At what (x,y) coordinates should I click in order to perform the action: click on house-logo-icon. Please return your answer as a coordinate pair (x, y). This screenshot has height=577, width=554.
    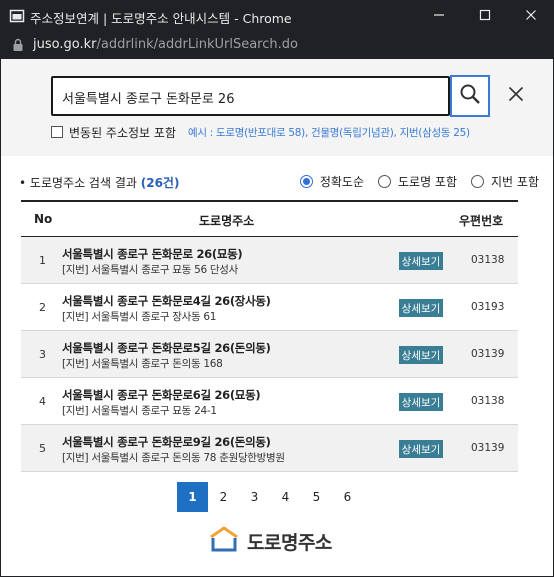
    Looking at the image, I should click on (224, 541).